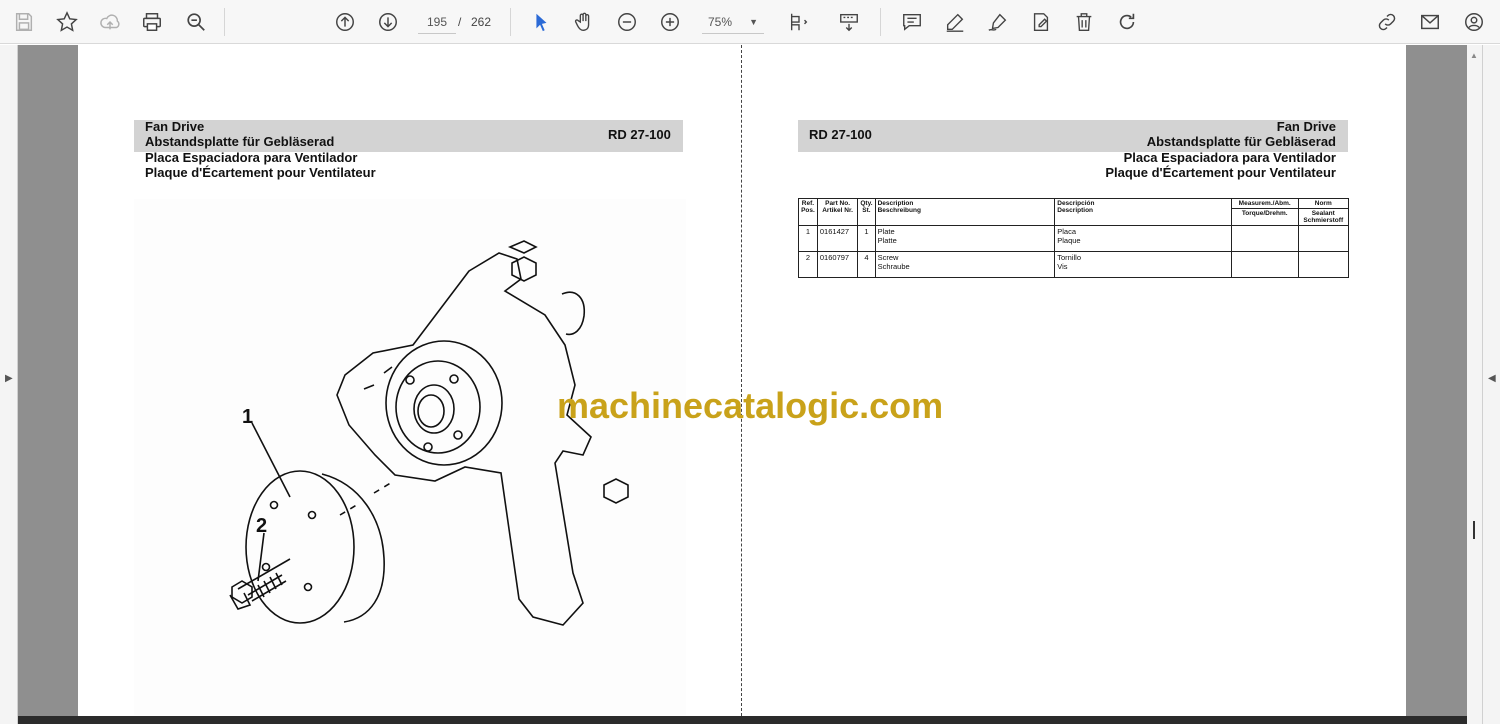  What do you see at coordinates (895, 203) in the screenshot?
I see `th-desc-en: Description` at bounding box center [895, 203].